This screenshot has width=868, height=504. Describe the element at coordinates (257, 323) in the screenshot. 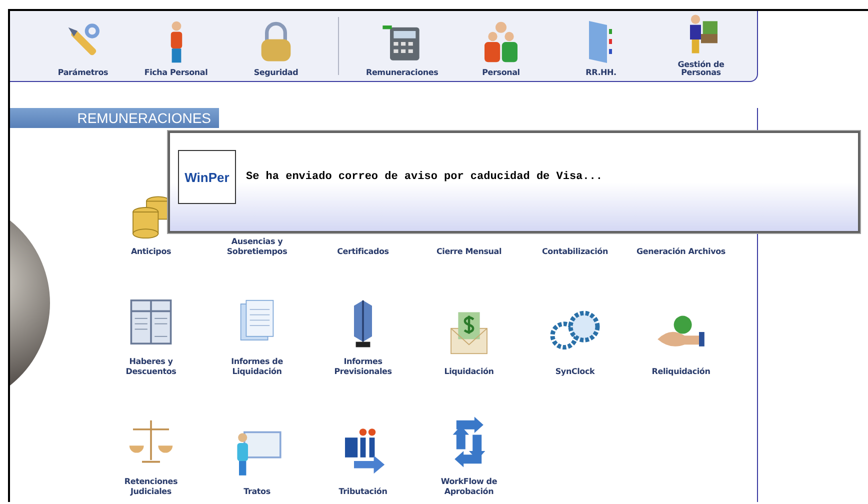

I see `module-button: Informes de Liquidación` at that location.